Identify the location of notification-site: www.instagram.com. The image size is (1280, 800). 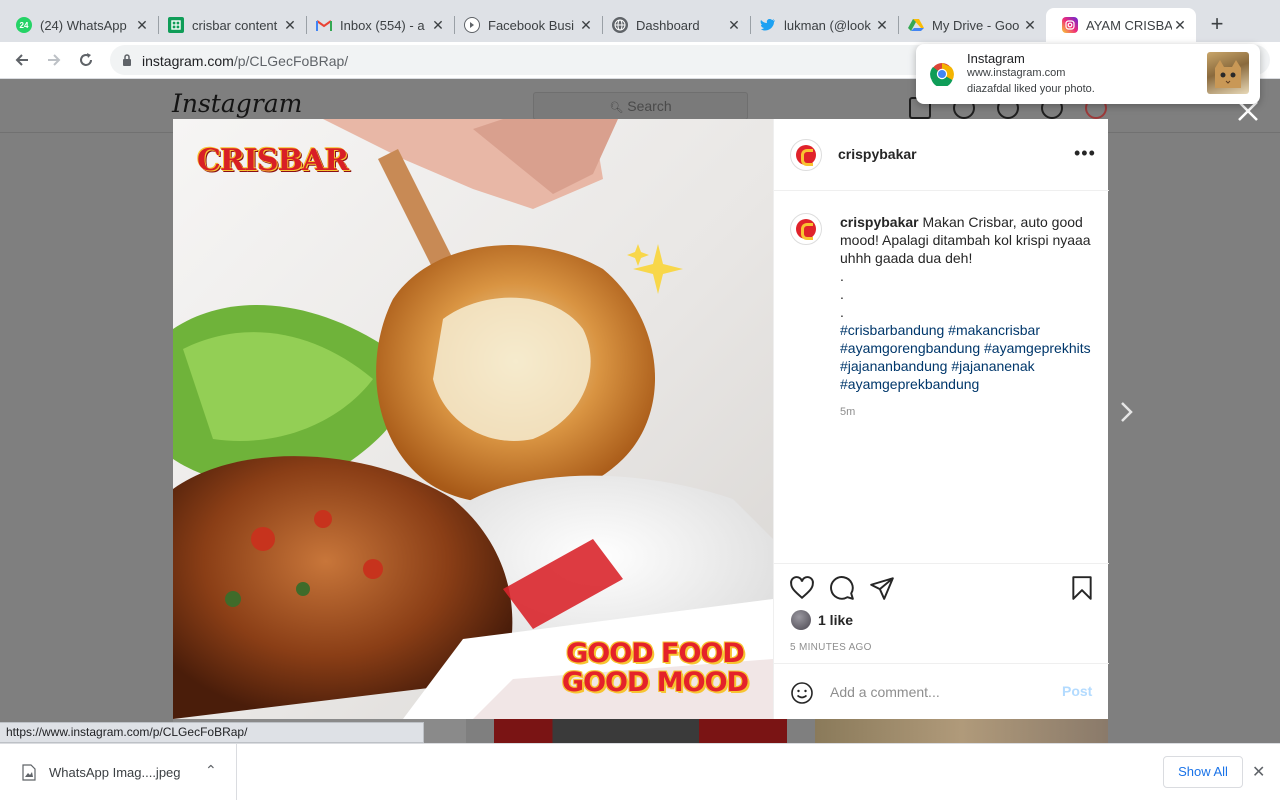
(1016, 73).